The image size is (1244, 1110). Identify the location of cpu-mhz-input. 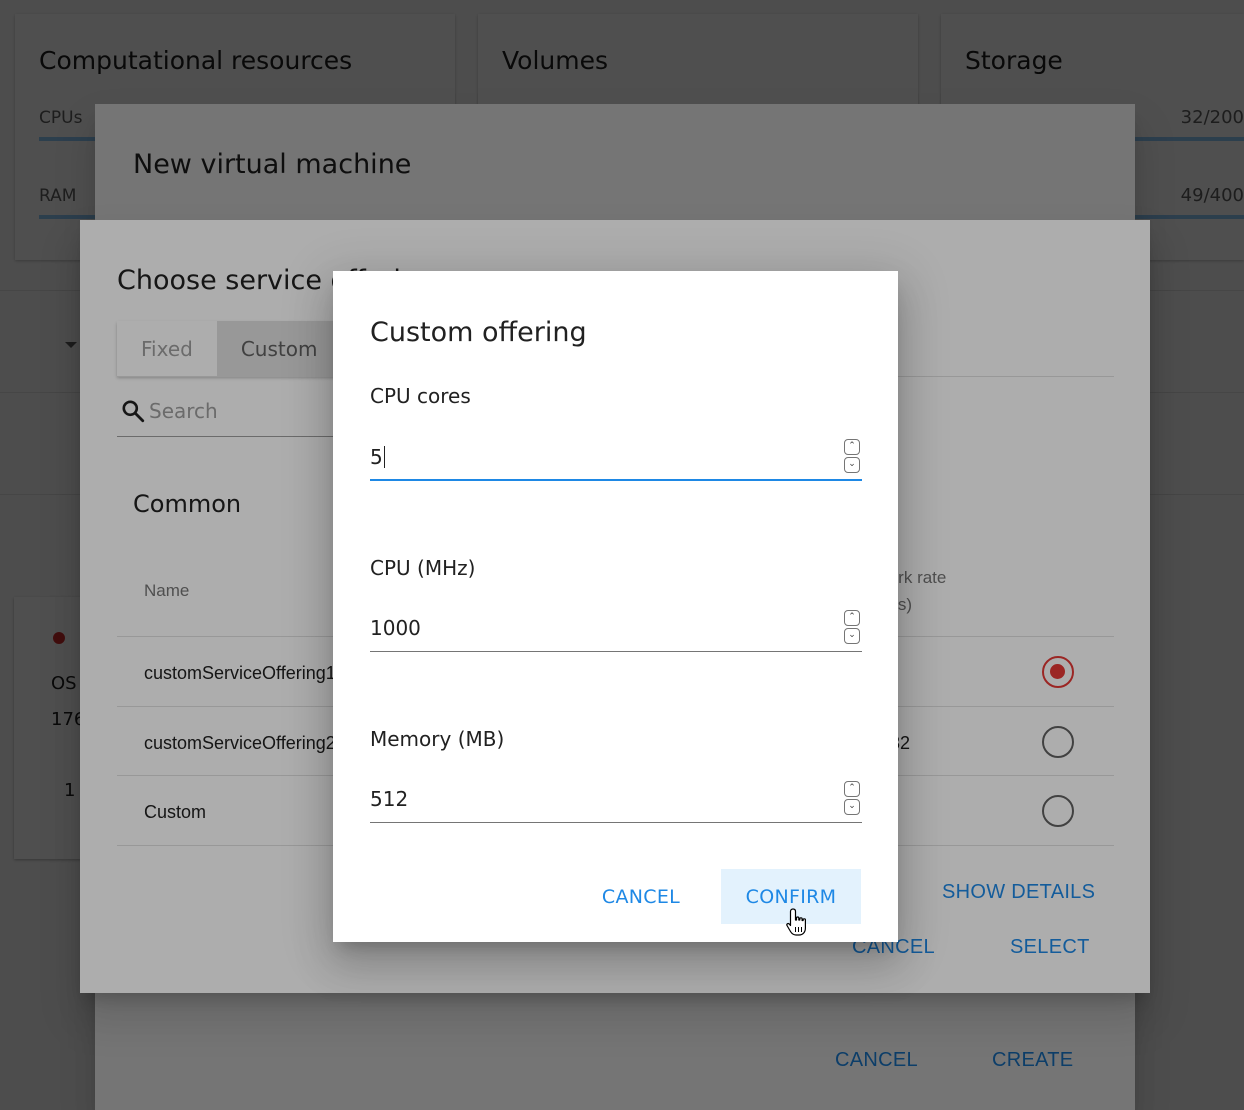
(590, 628).